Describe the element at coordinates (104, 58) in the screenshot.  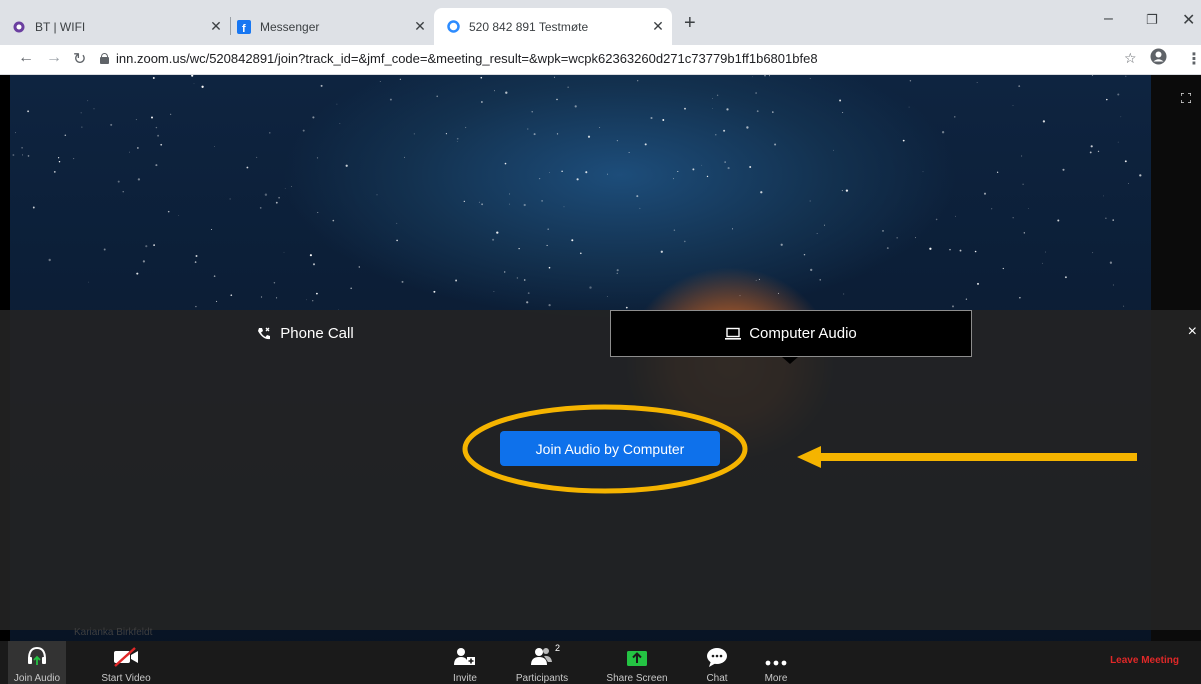
I see `lock-icon` at that location.